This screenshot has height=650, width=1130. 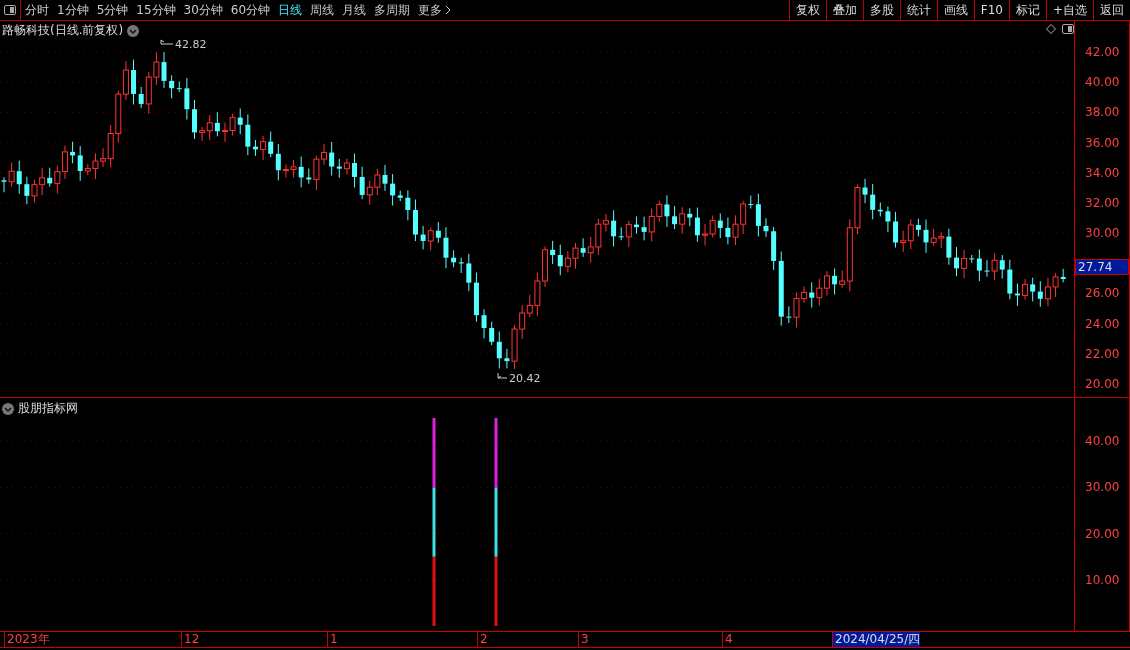 What do you see at coordinates (73, 10) in the screenshot?
I see `period-tab: 1分钟` at bounding box center [73, 10].